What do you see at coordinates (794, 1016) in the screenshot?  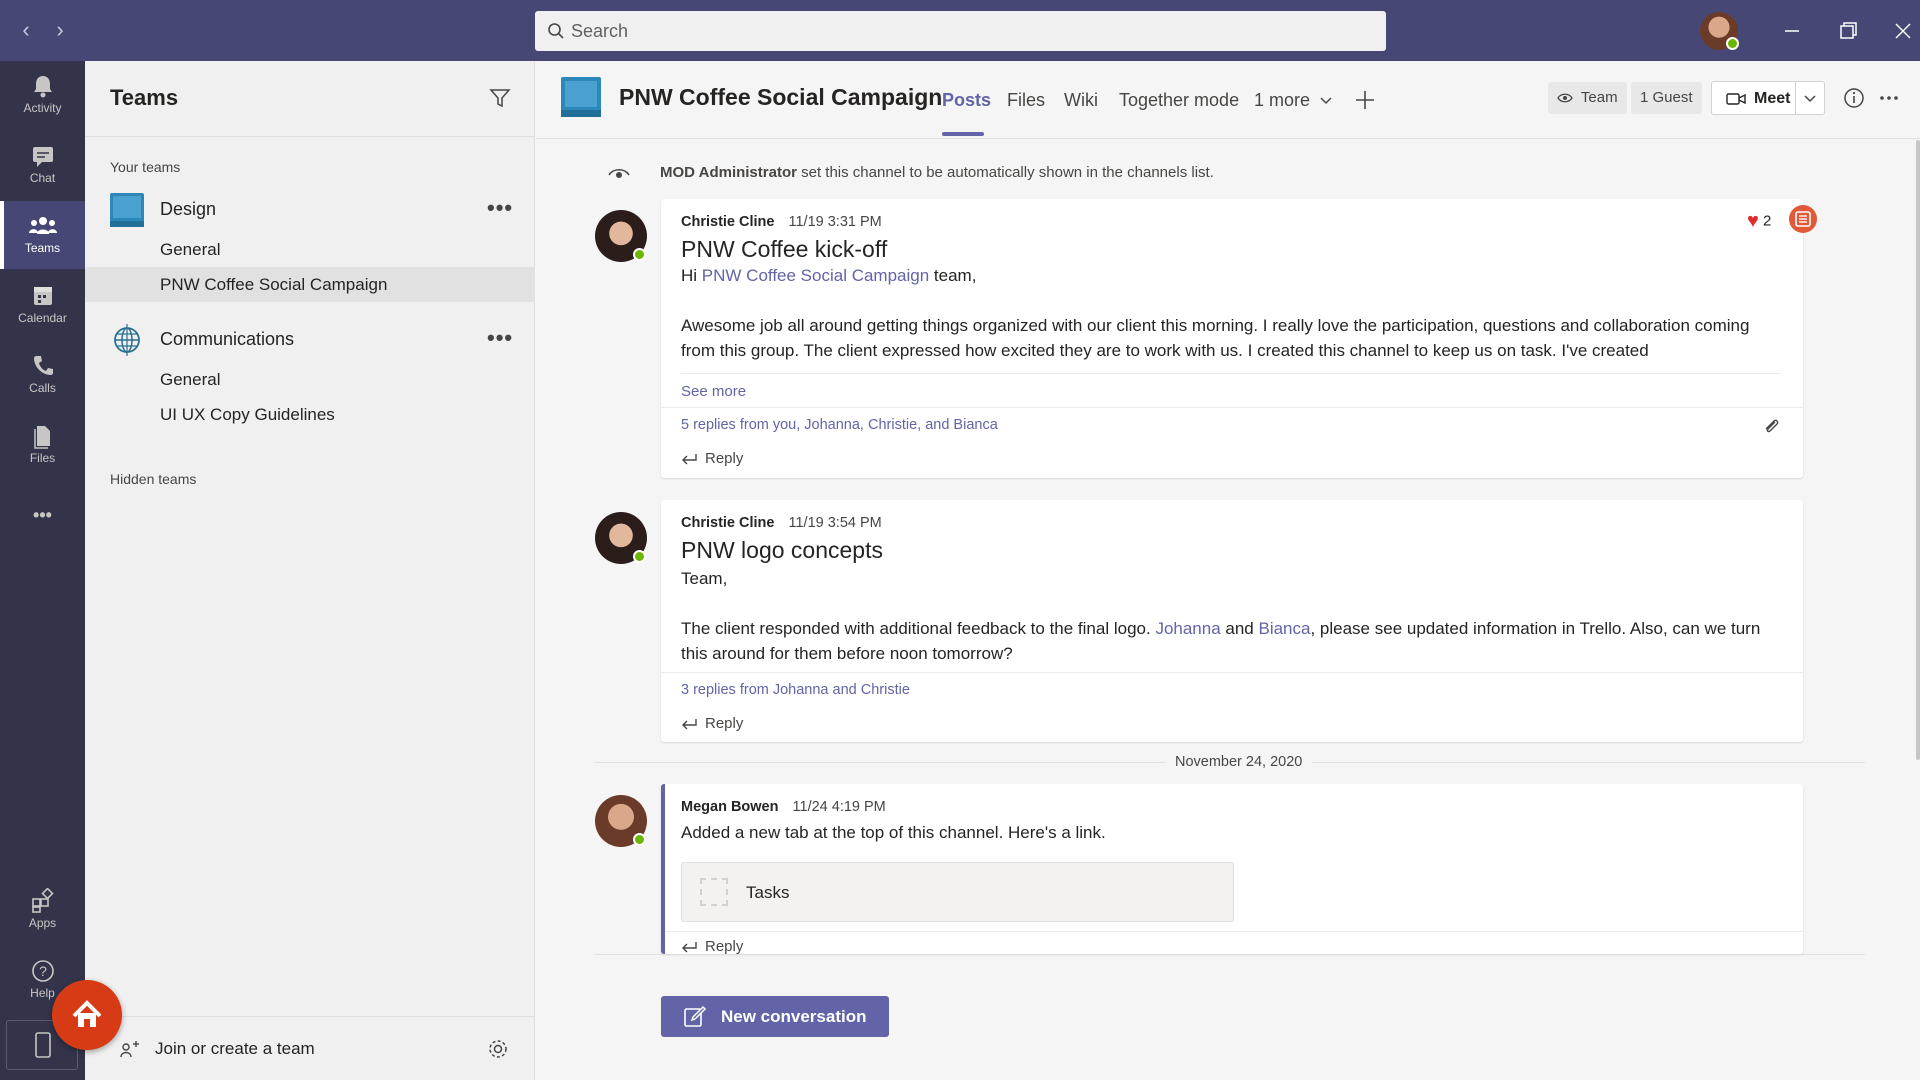 I see `new-conversation-label: New conversation` at bounding box center [794, 1016].